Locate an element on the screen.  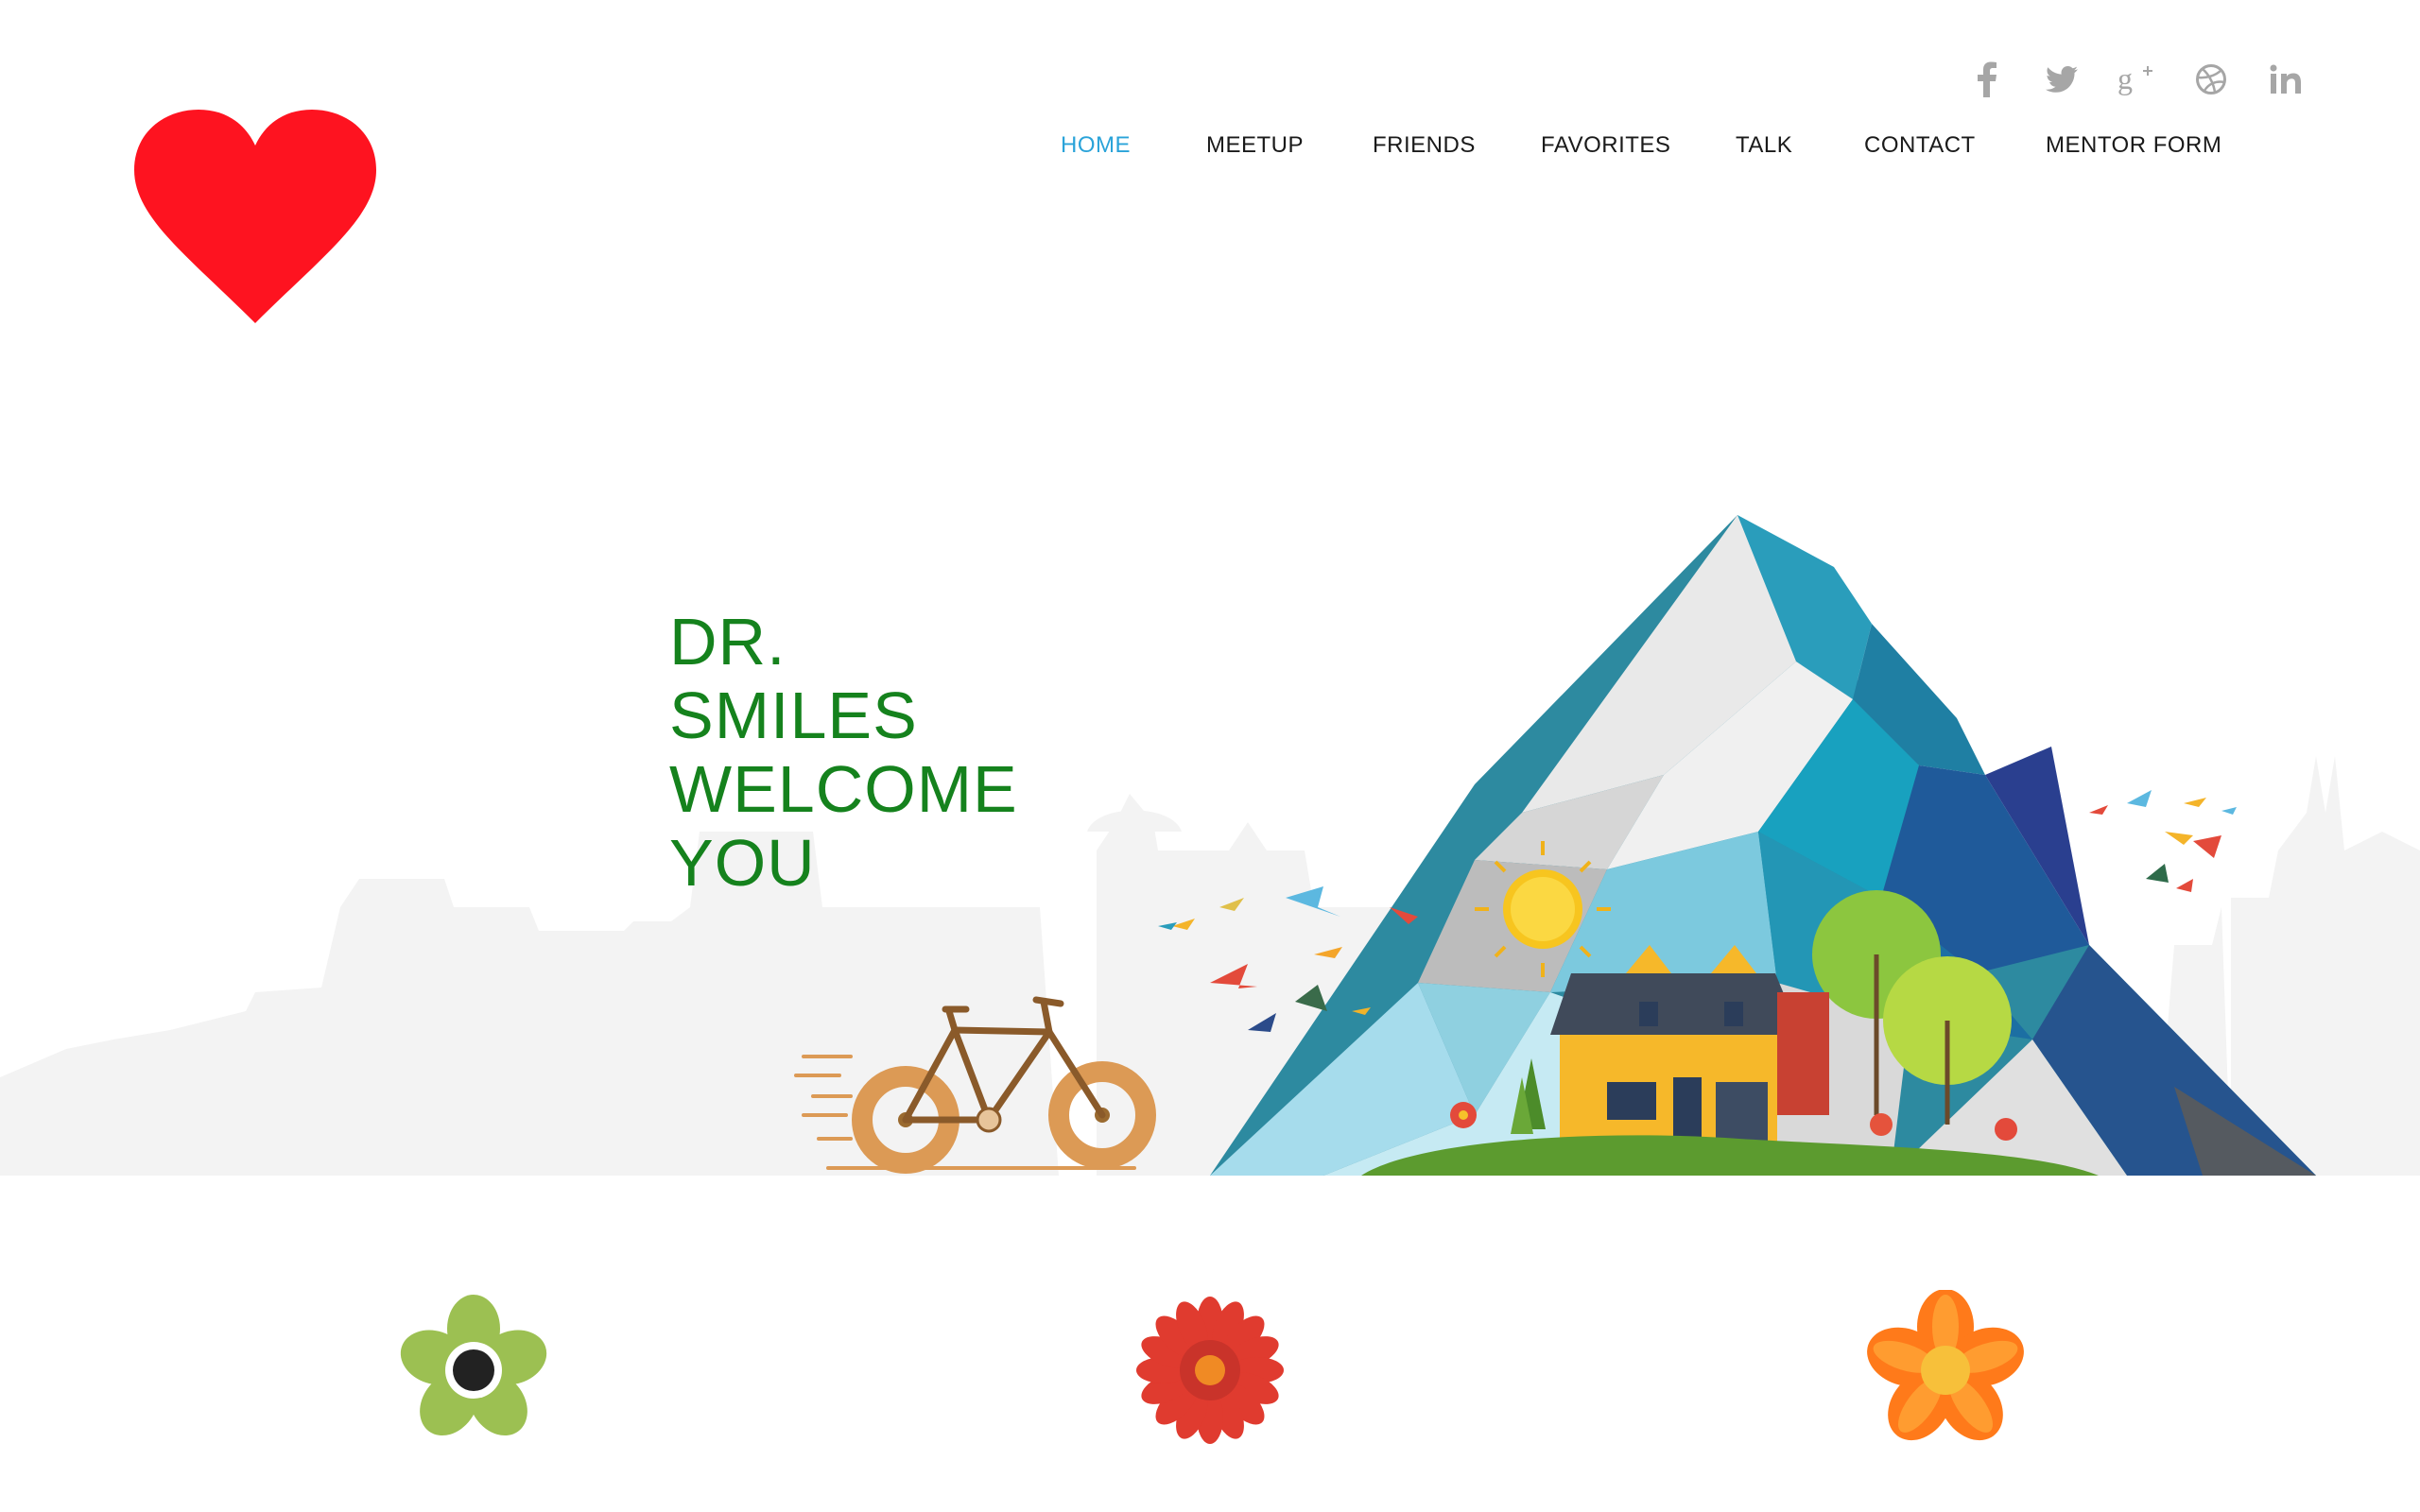
google-plus-icon: g is located at coordinates (2136, 79).